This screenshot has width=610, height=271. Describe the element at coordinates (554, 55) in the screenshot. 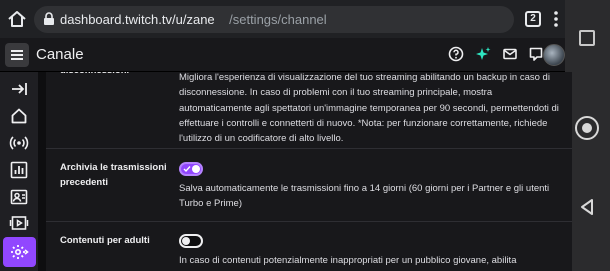

I see `avatar` at that location.